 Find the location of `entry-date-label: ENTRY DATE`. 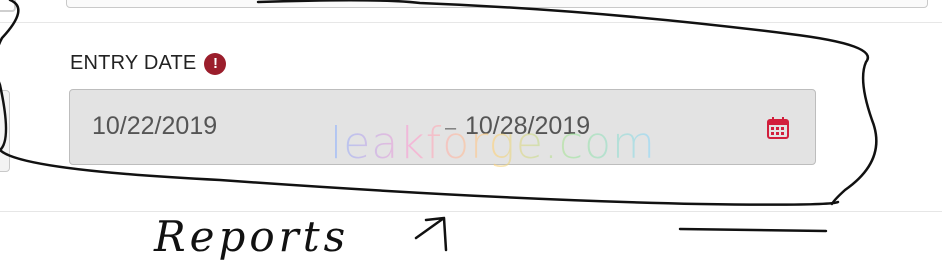

entry-date-label: ENTRY DATE is located at coordinates (133, 63).